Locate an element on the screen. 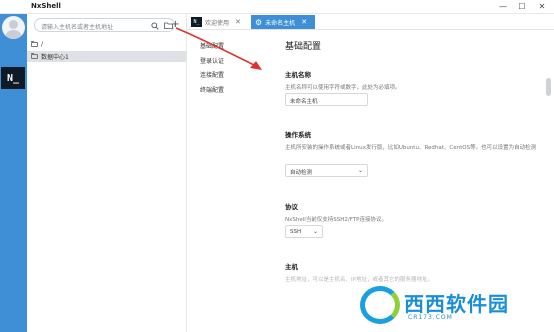 This screenshot has height=332, width=554. avatar is located at coordinates (13, 27).